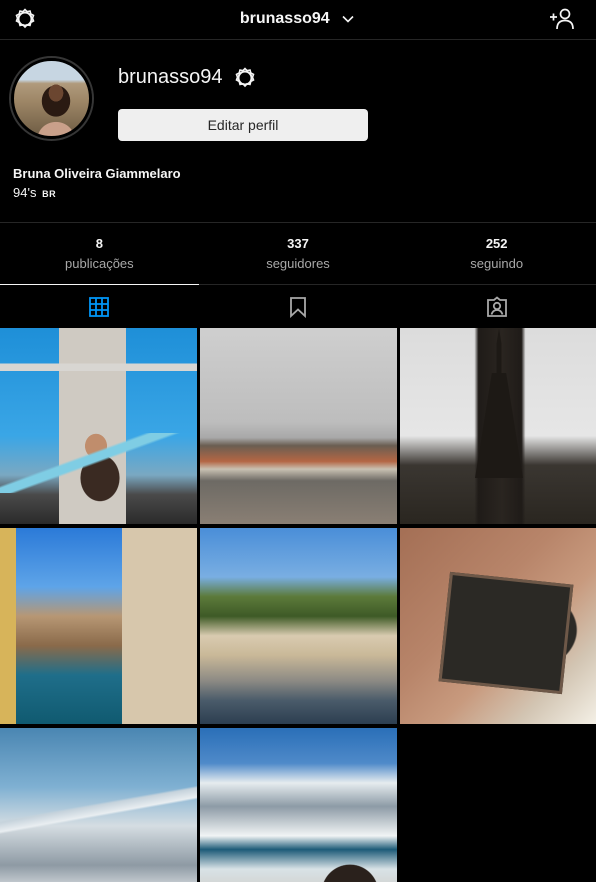  Describe the element at coordinates (49, 194) in the screenshot. I see `bio-flag: BR` at that location.